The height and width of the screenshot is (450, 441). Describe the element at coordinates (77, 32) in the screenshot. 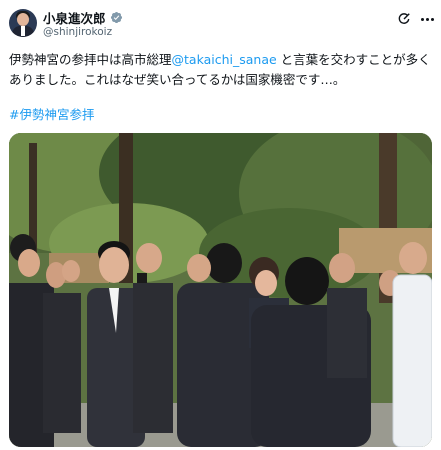

I see `author-handle: @shinjirokoiz` at that location.